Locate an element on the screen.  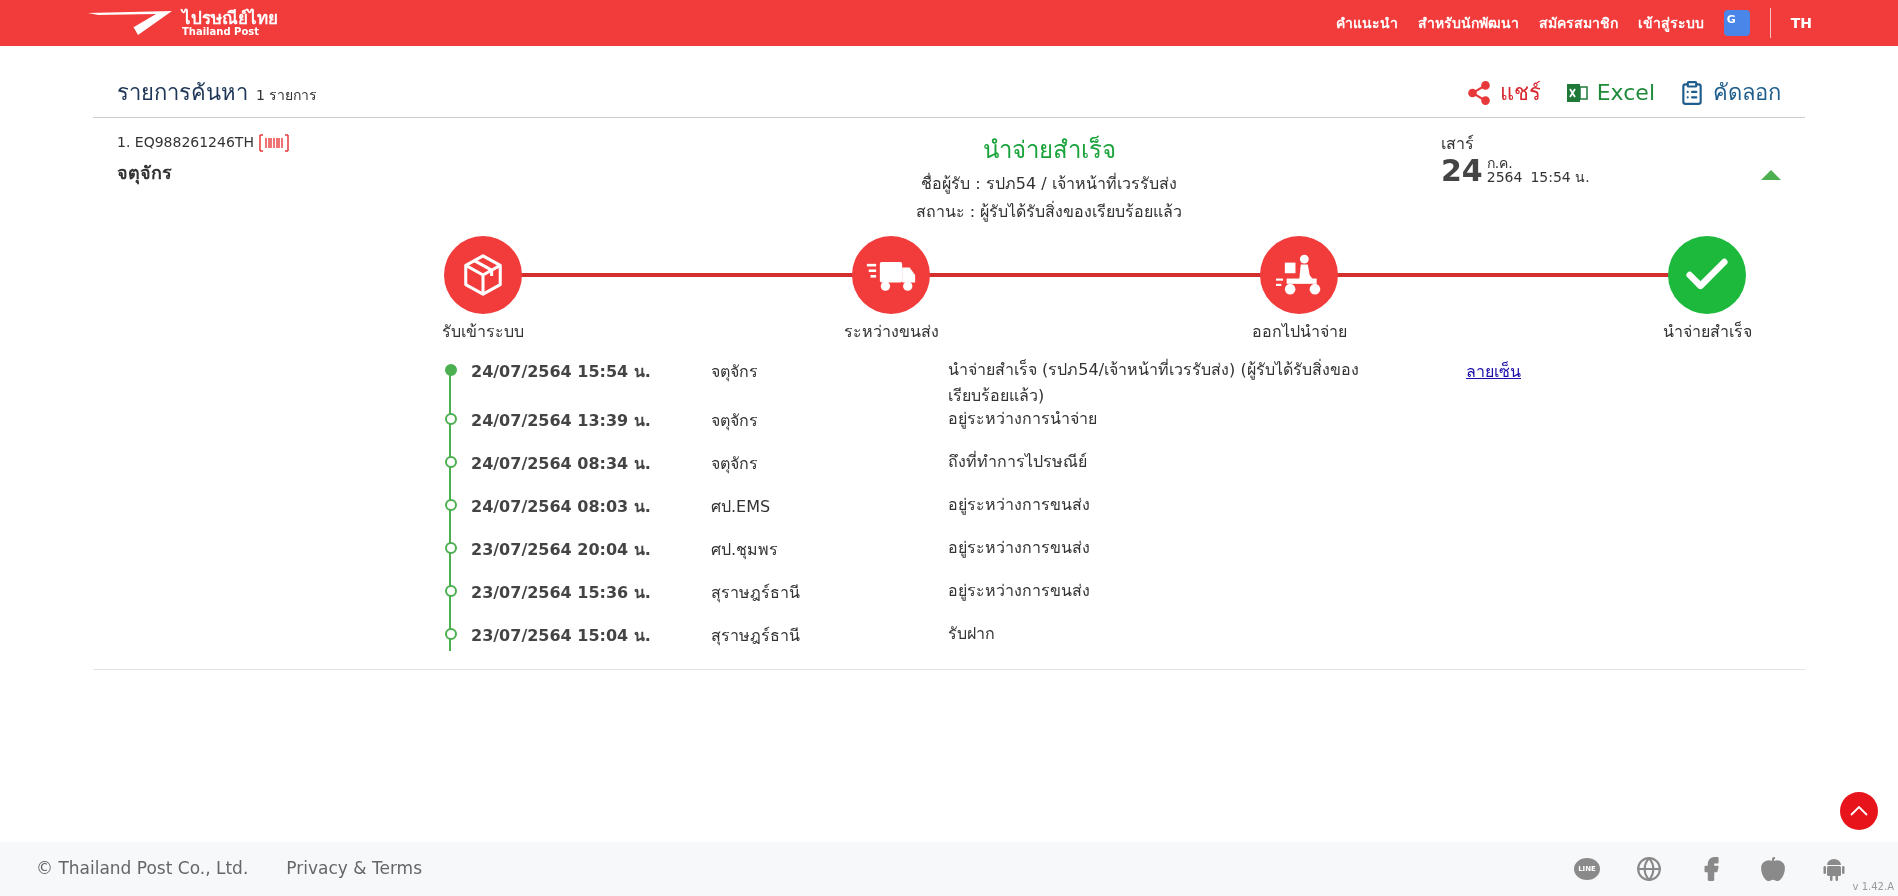
event-time: 24/07/2564 08:03 น. is located at coordinates (561, 507).